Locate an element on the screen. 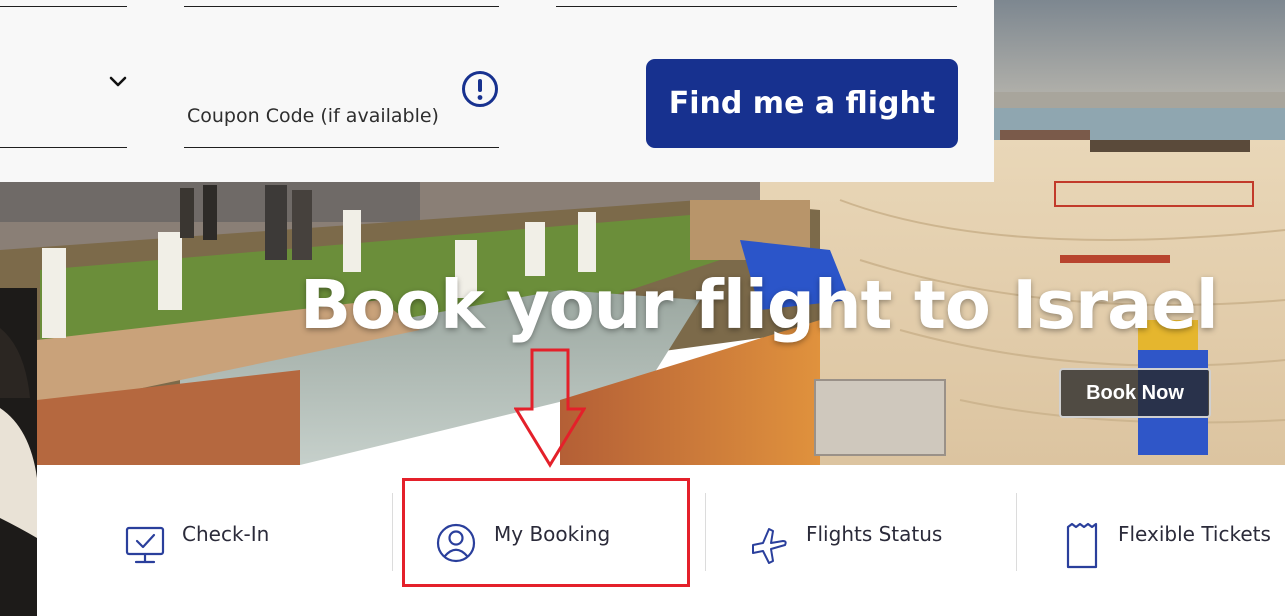 The width and height of the screenshot is (1285, 616). quick-link-label: Flights Status is located at coordinates (874, 534).